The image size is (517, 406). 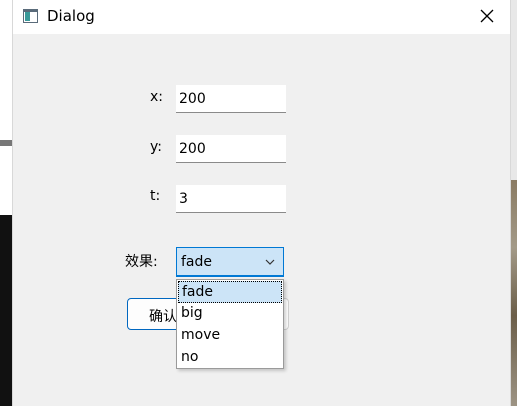 What do you see at coordinates (155, 196) in the screenshot?
I see `t-label: t:` at bounding box center [155, 196].